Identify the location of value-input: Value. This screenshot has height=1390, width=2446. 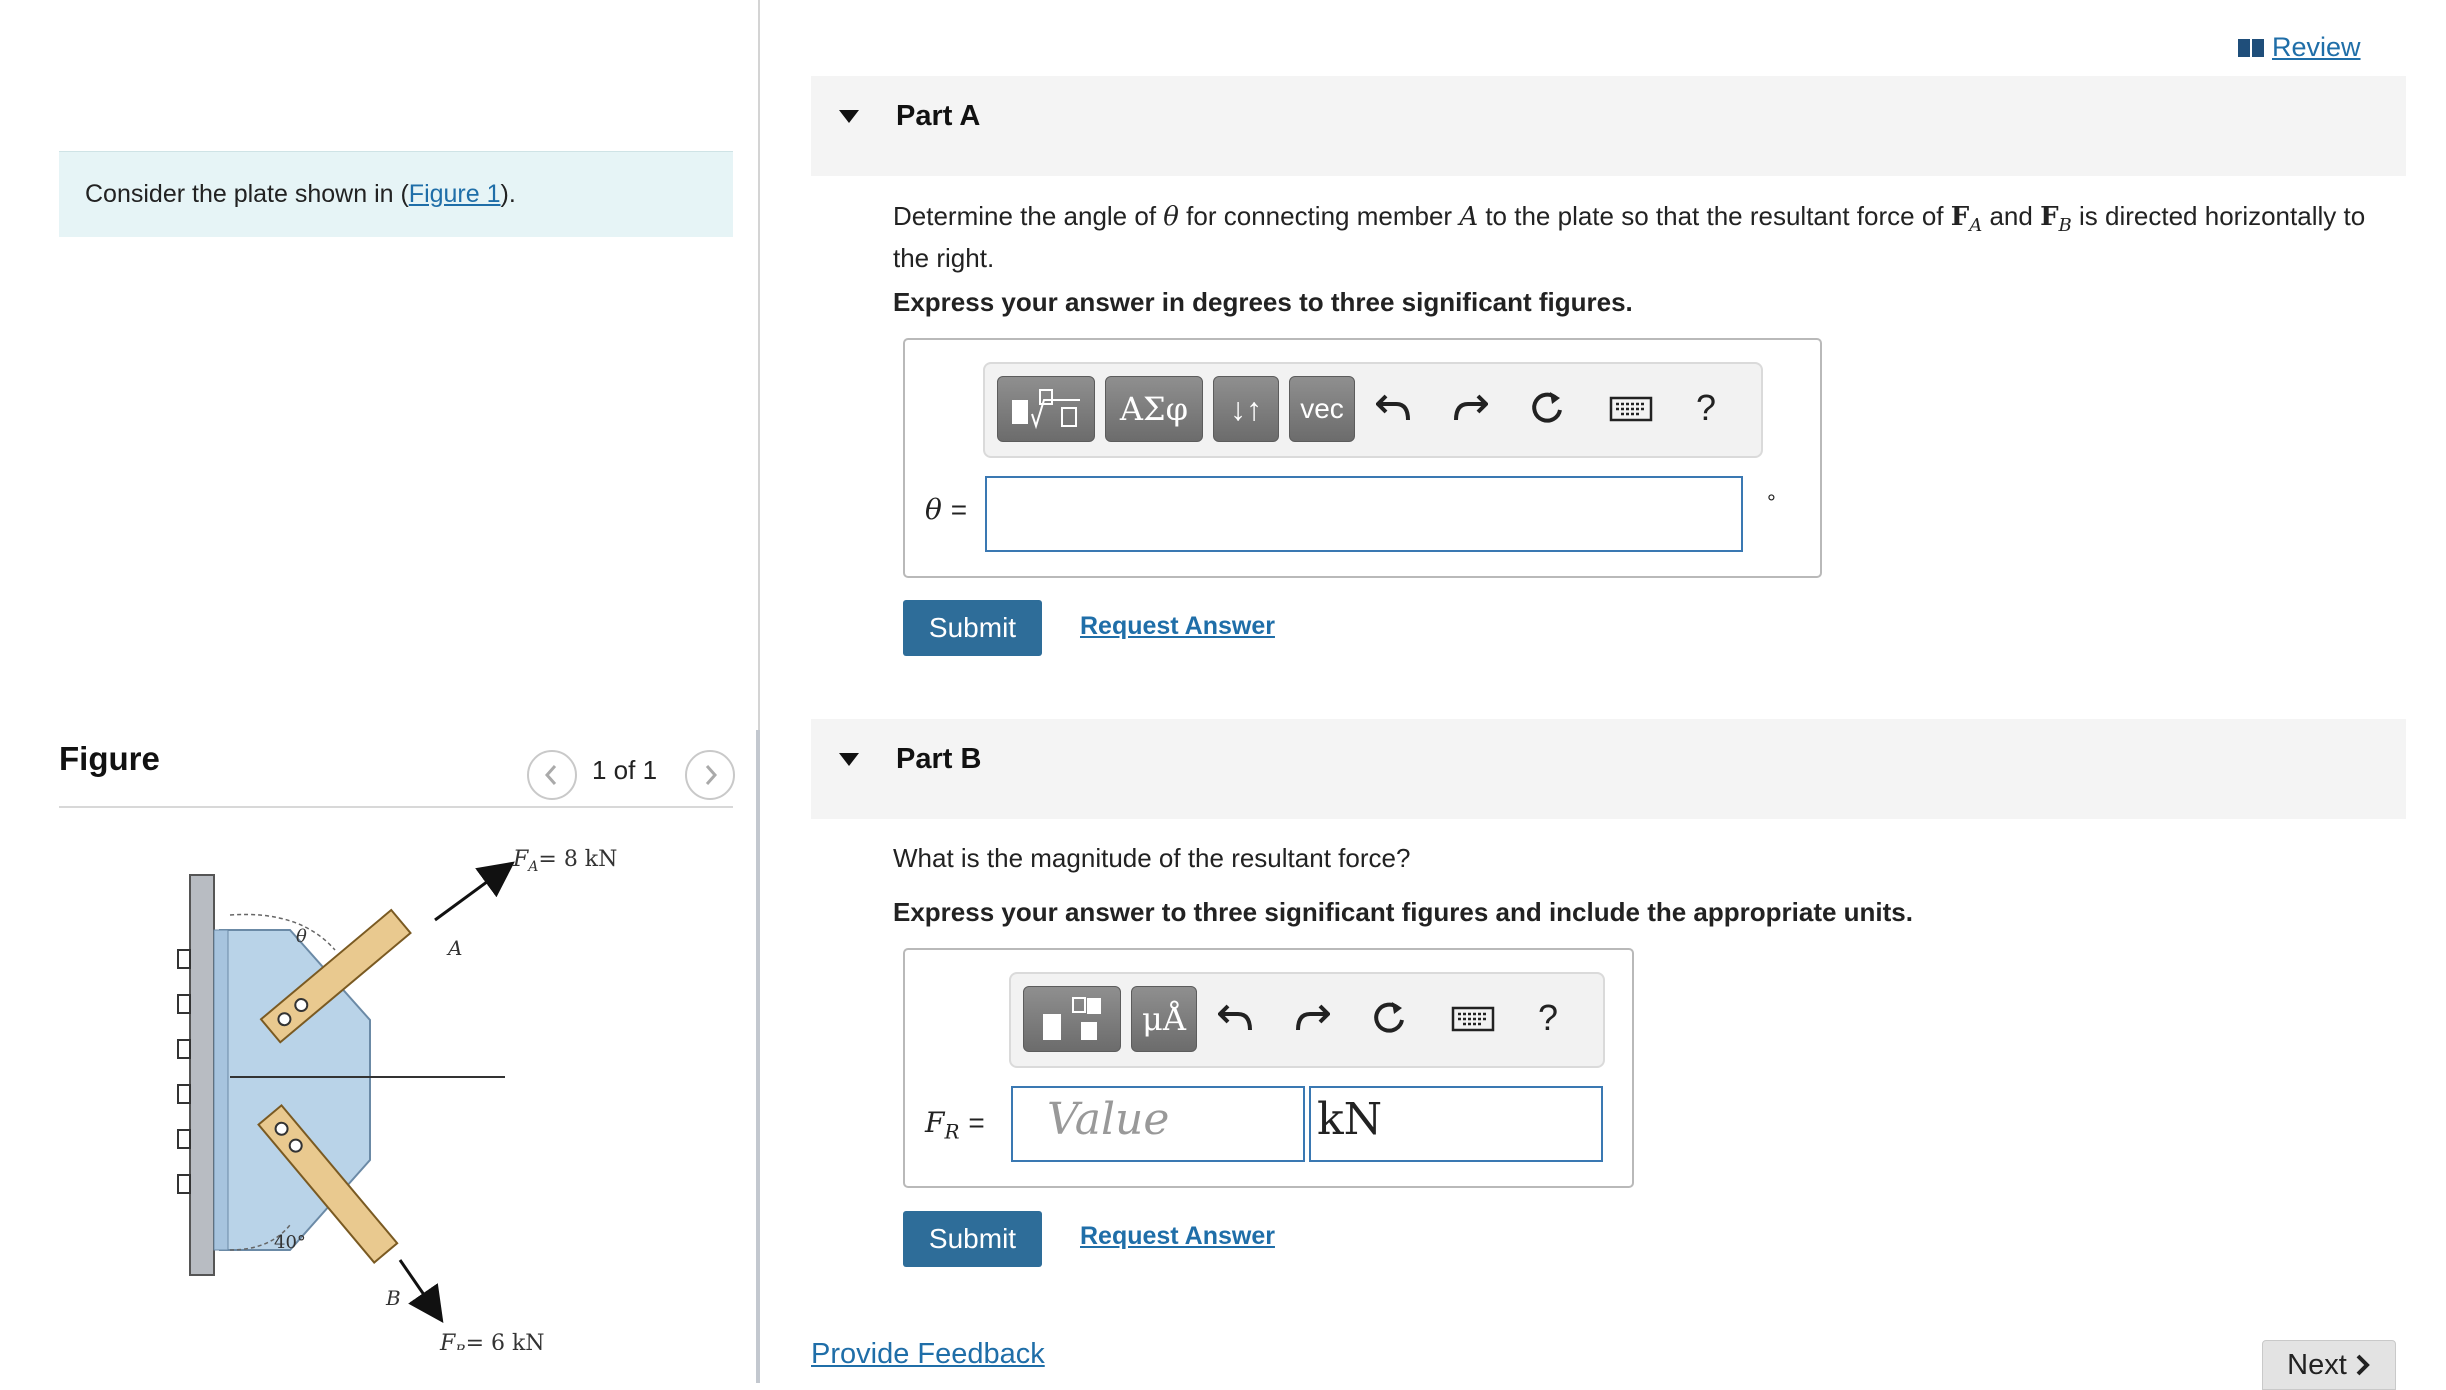
(1158, 1124).